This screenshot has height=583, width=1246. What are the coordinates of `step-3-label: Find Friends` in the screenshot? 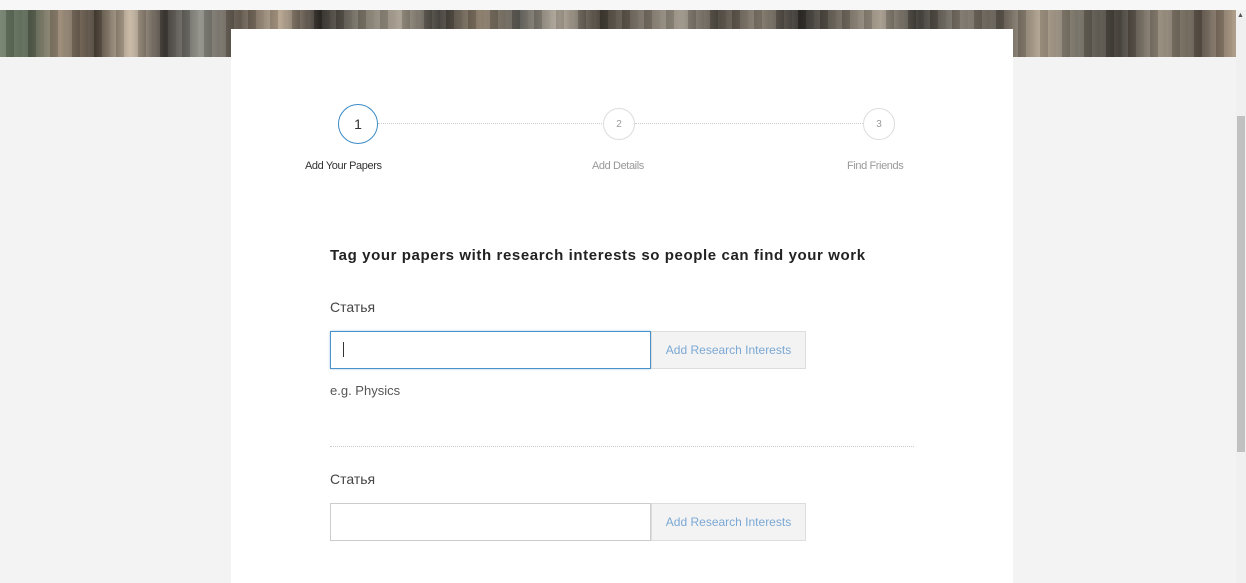 It's located at (875, 166).